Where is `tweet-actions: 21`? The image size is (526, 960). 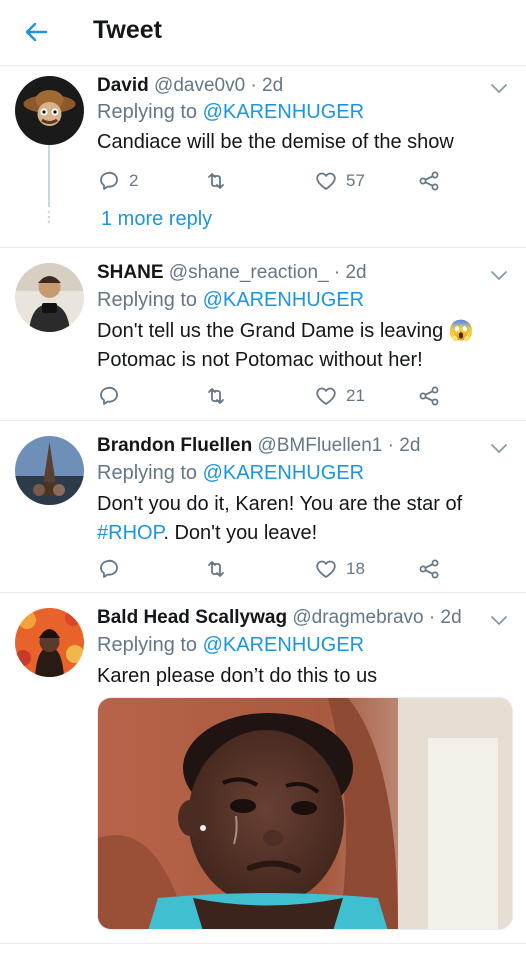 tweet-actions: 21 is located at coordinates (297, 396).